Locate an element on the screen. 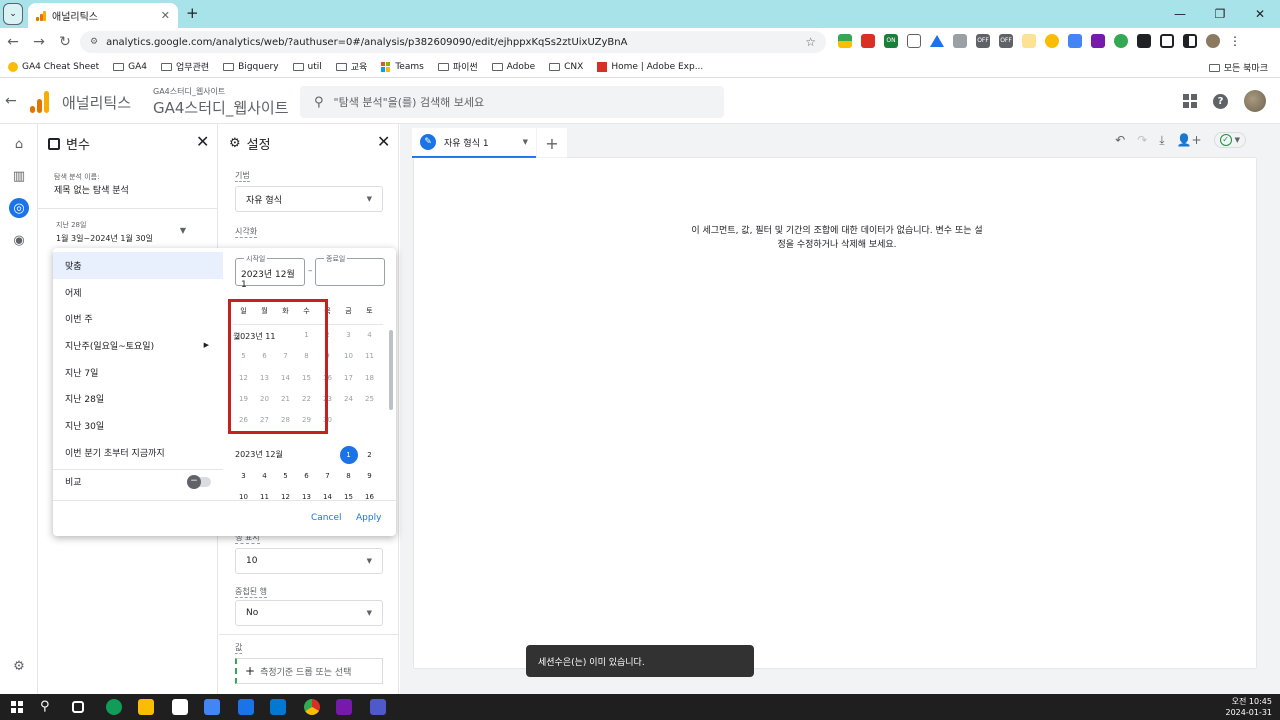 The height and width of the screenshot is (720, 1280). store-icon is located at coordinates (180, 707).